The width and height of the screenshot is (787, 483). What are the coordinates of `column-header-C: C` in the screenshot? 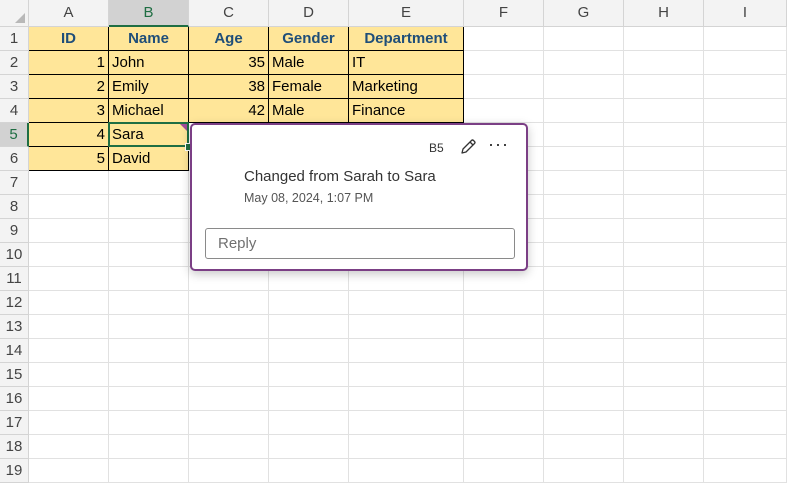 It's located at (229, 13).